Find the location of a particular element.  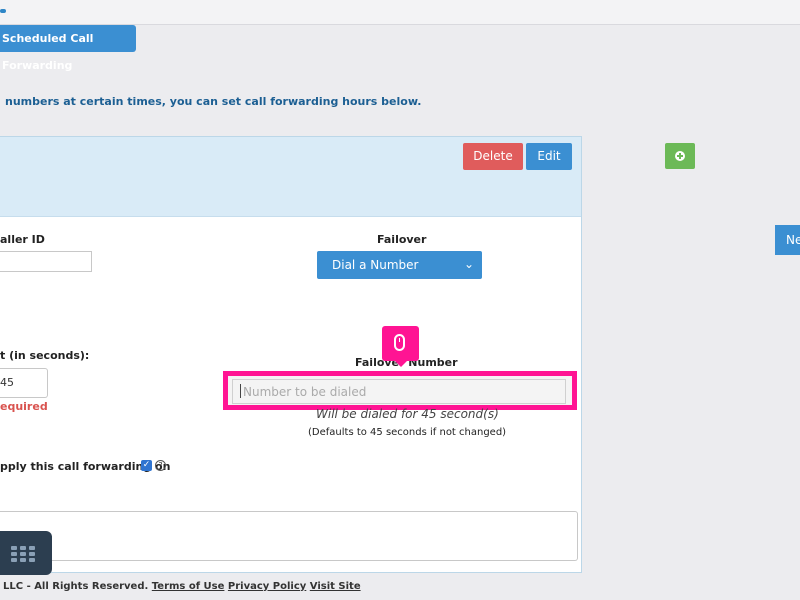

keypad-icon is located at coordinates (23, 554).